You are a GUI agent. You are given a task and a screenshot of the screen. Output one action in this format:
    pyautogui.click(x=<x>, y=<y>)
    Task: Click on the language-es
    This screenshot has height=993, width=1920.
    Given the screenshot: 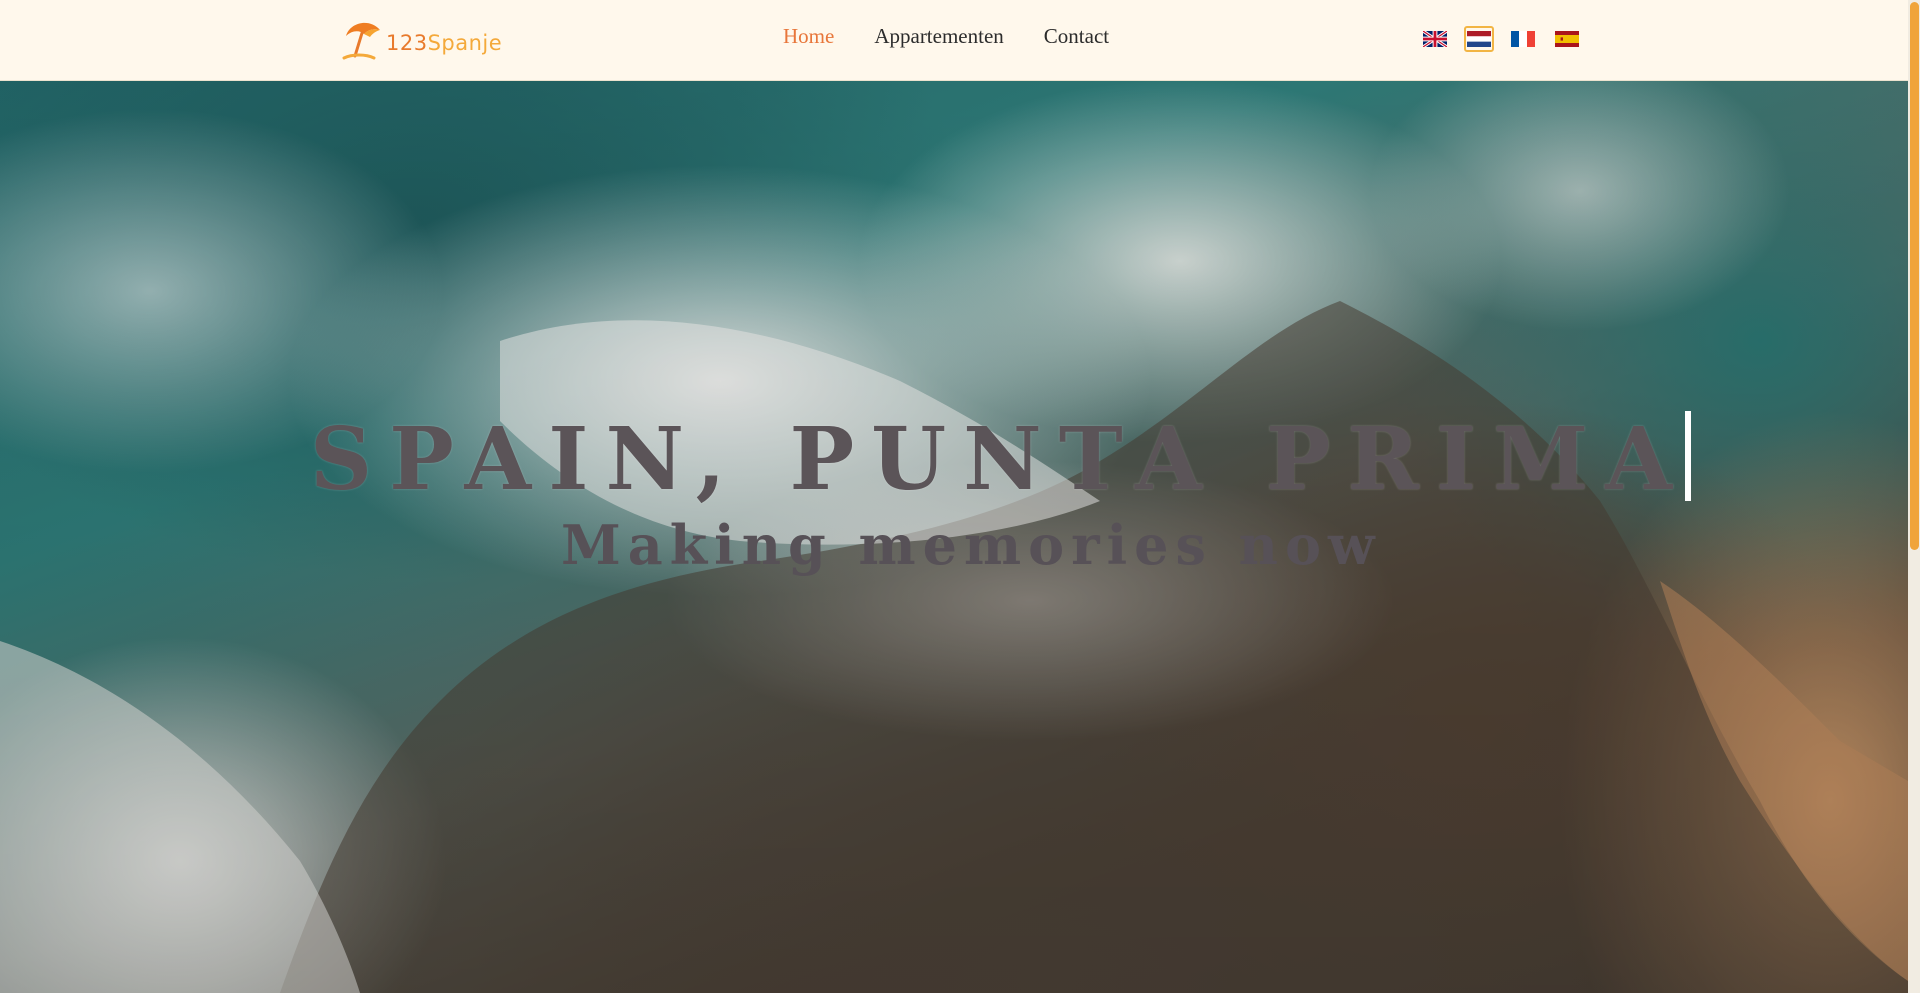 What is the action you would take?
    pyautogui.click(x=1567, y=39)
    